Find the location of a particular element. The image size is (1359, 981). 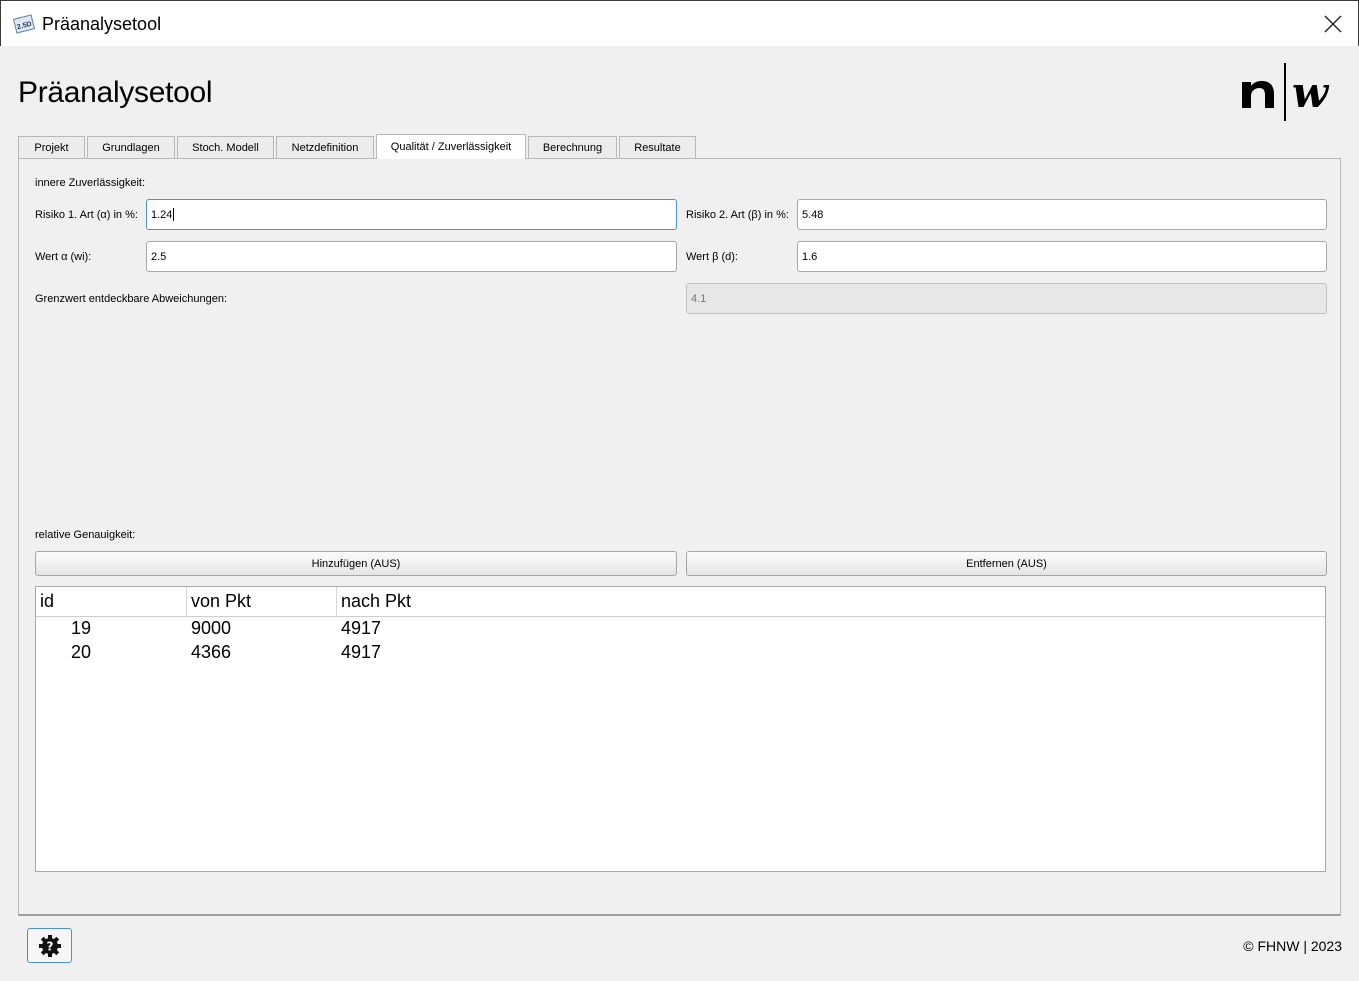

tab-resultate: Resultate is located at coordinates (657, 147).